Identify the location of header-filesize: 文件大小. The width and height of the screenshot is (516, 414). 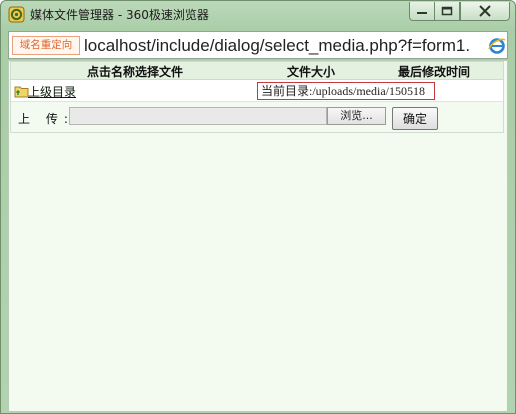
(311, 72).